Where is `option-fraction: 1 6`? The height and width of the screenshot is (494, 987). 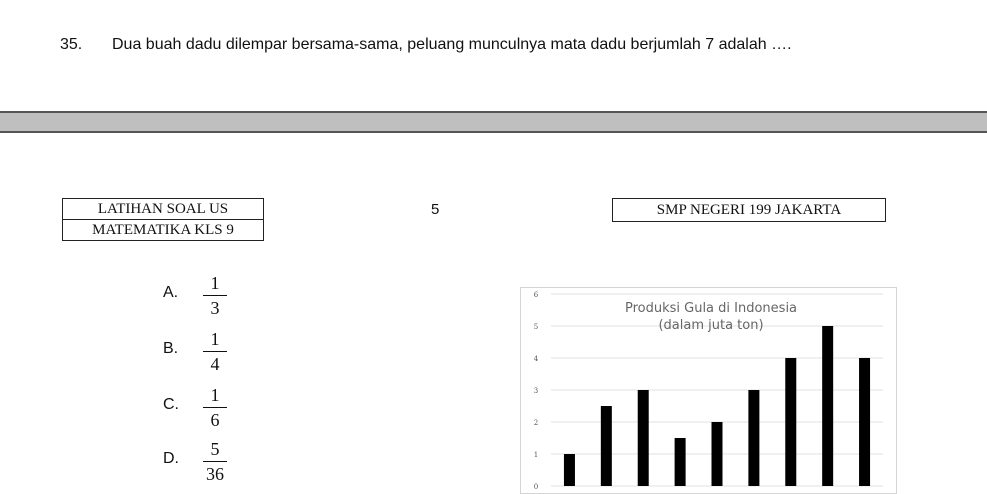 option-fraction: 1 6 is located at coordinates (215, 407).